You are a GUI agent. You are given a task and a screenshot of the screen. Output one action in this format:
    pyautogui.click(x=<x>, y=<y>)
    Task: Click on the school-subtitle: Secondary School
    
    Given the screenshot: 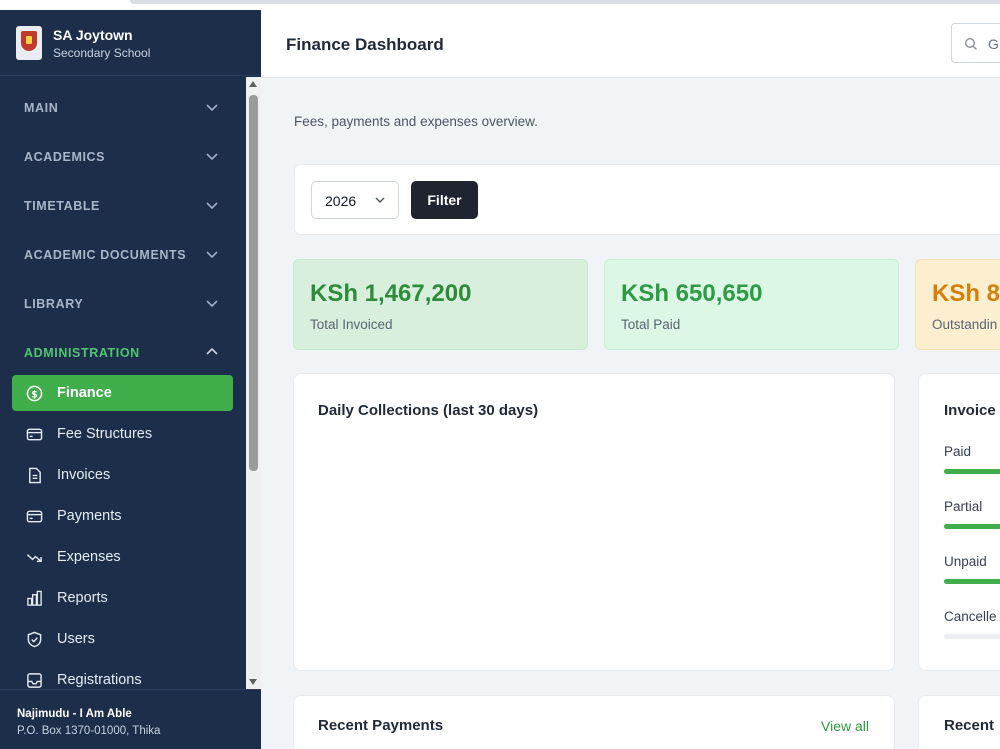 What is the action you would take?
    pyautogui.click(x=102, y=53)
    